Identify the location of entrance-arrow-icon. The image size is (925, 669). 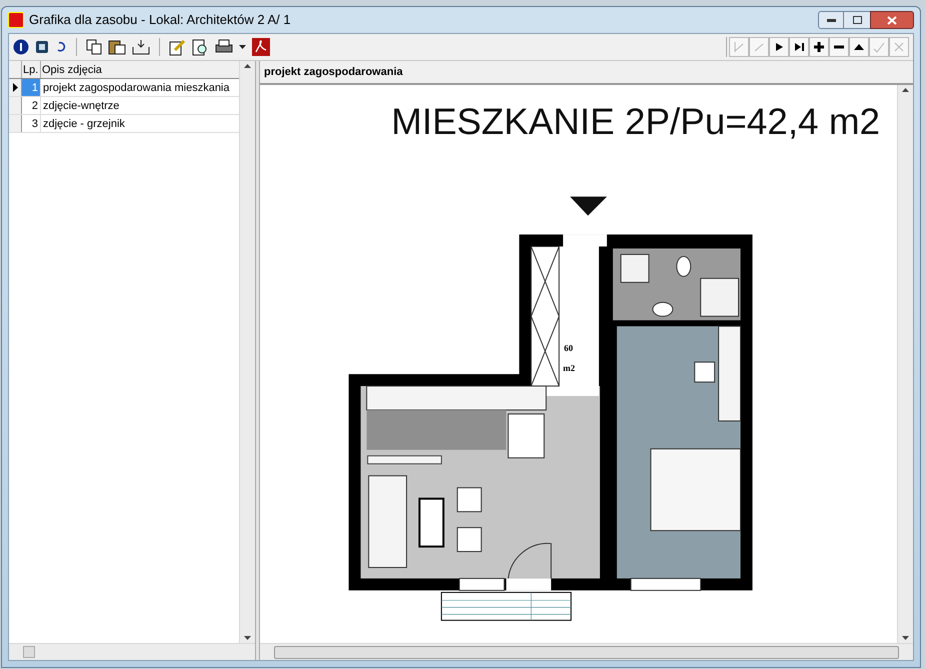
(588, 206).